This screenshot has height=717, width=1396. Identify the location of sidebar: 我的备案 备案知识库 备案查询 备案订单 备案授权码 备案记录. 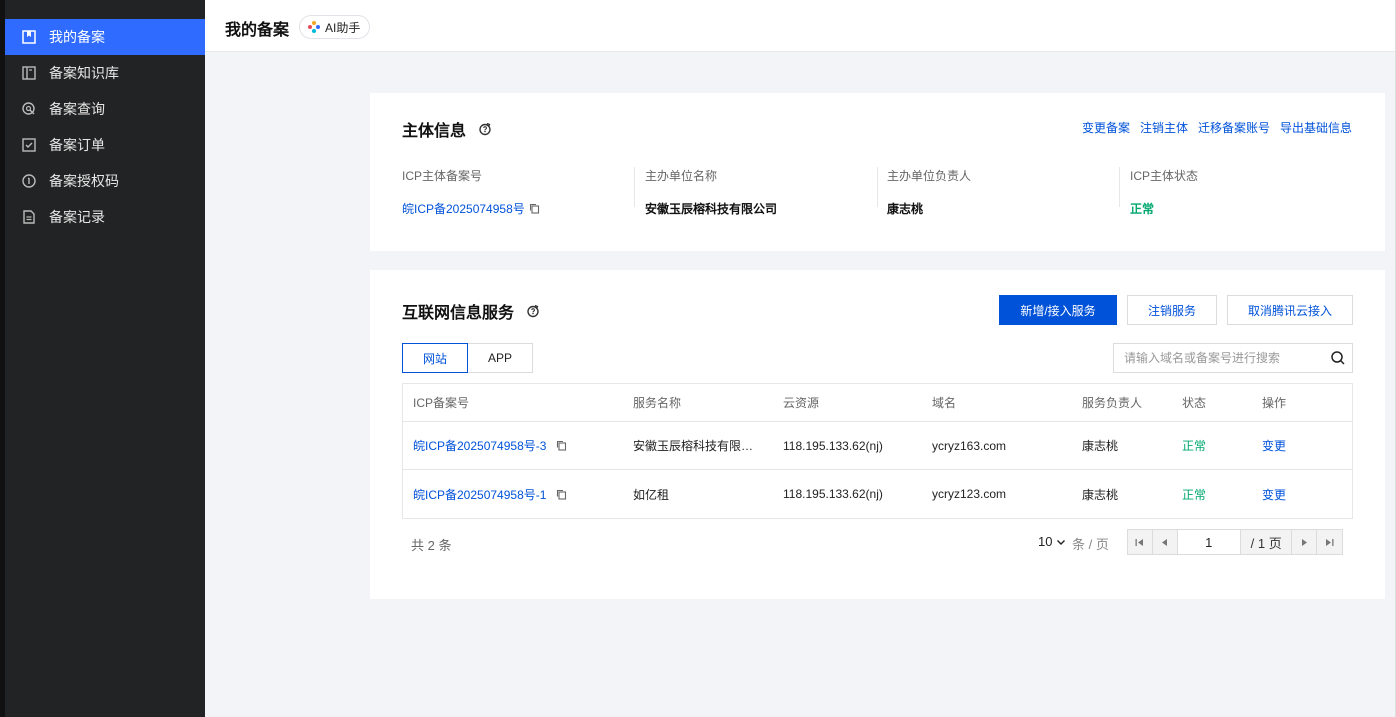
(105, 358).